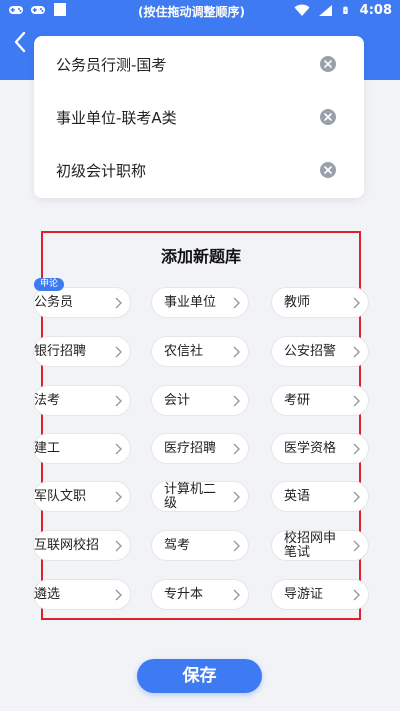 This screenshot has height=711, width=400. I want to click on bank-chip-label: 导游证, so click(304, 594).